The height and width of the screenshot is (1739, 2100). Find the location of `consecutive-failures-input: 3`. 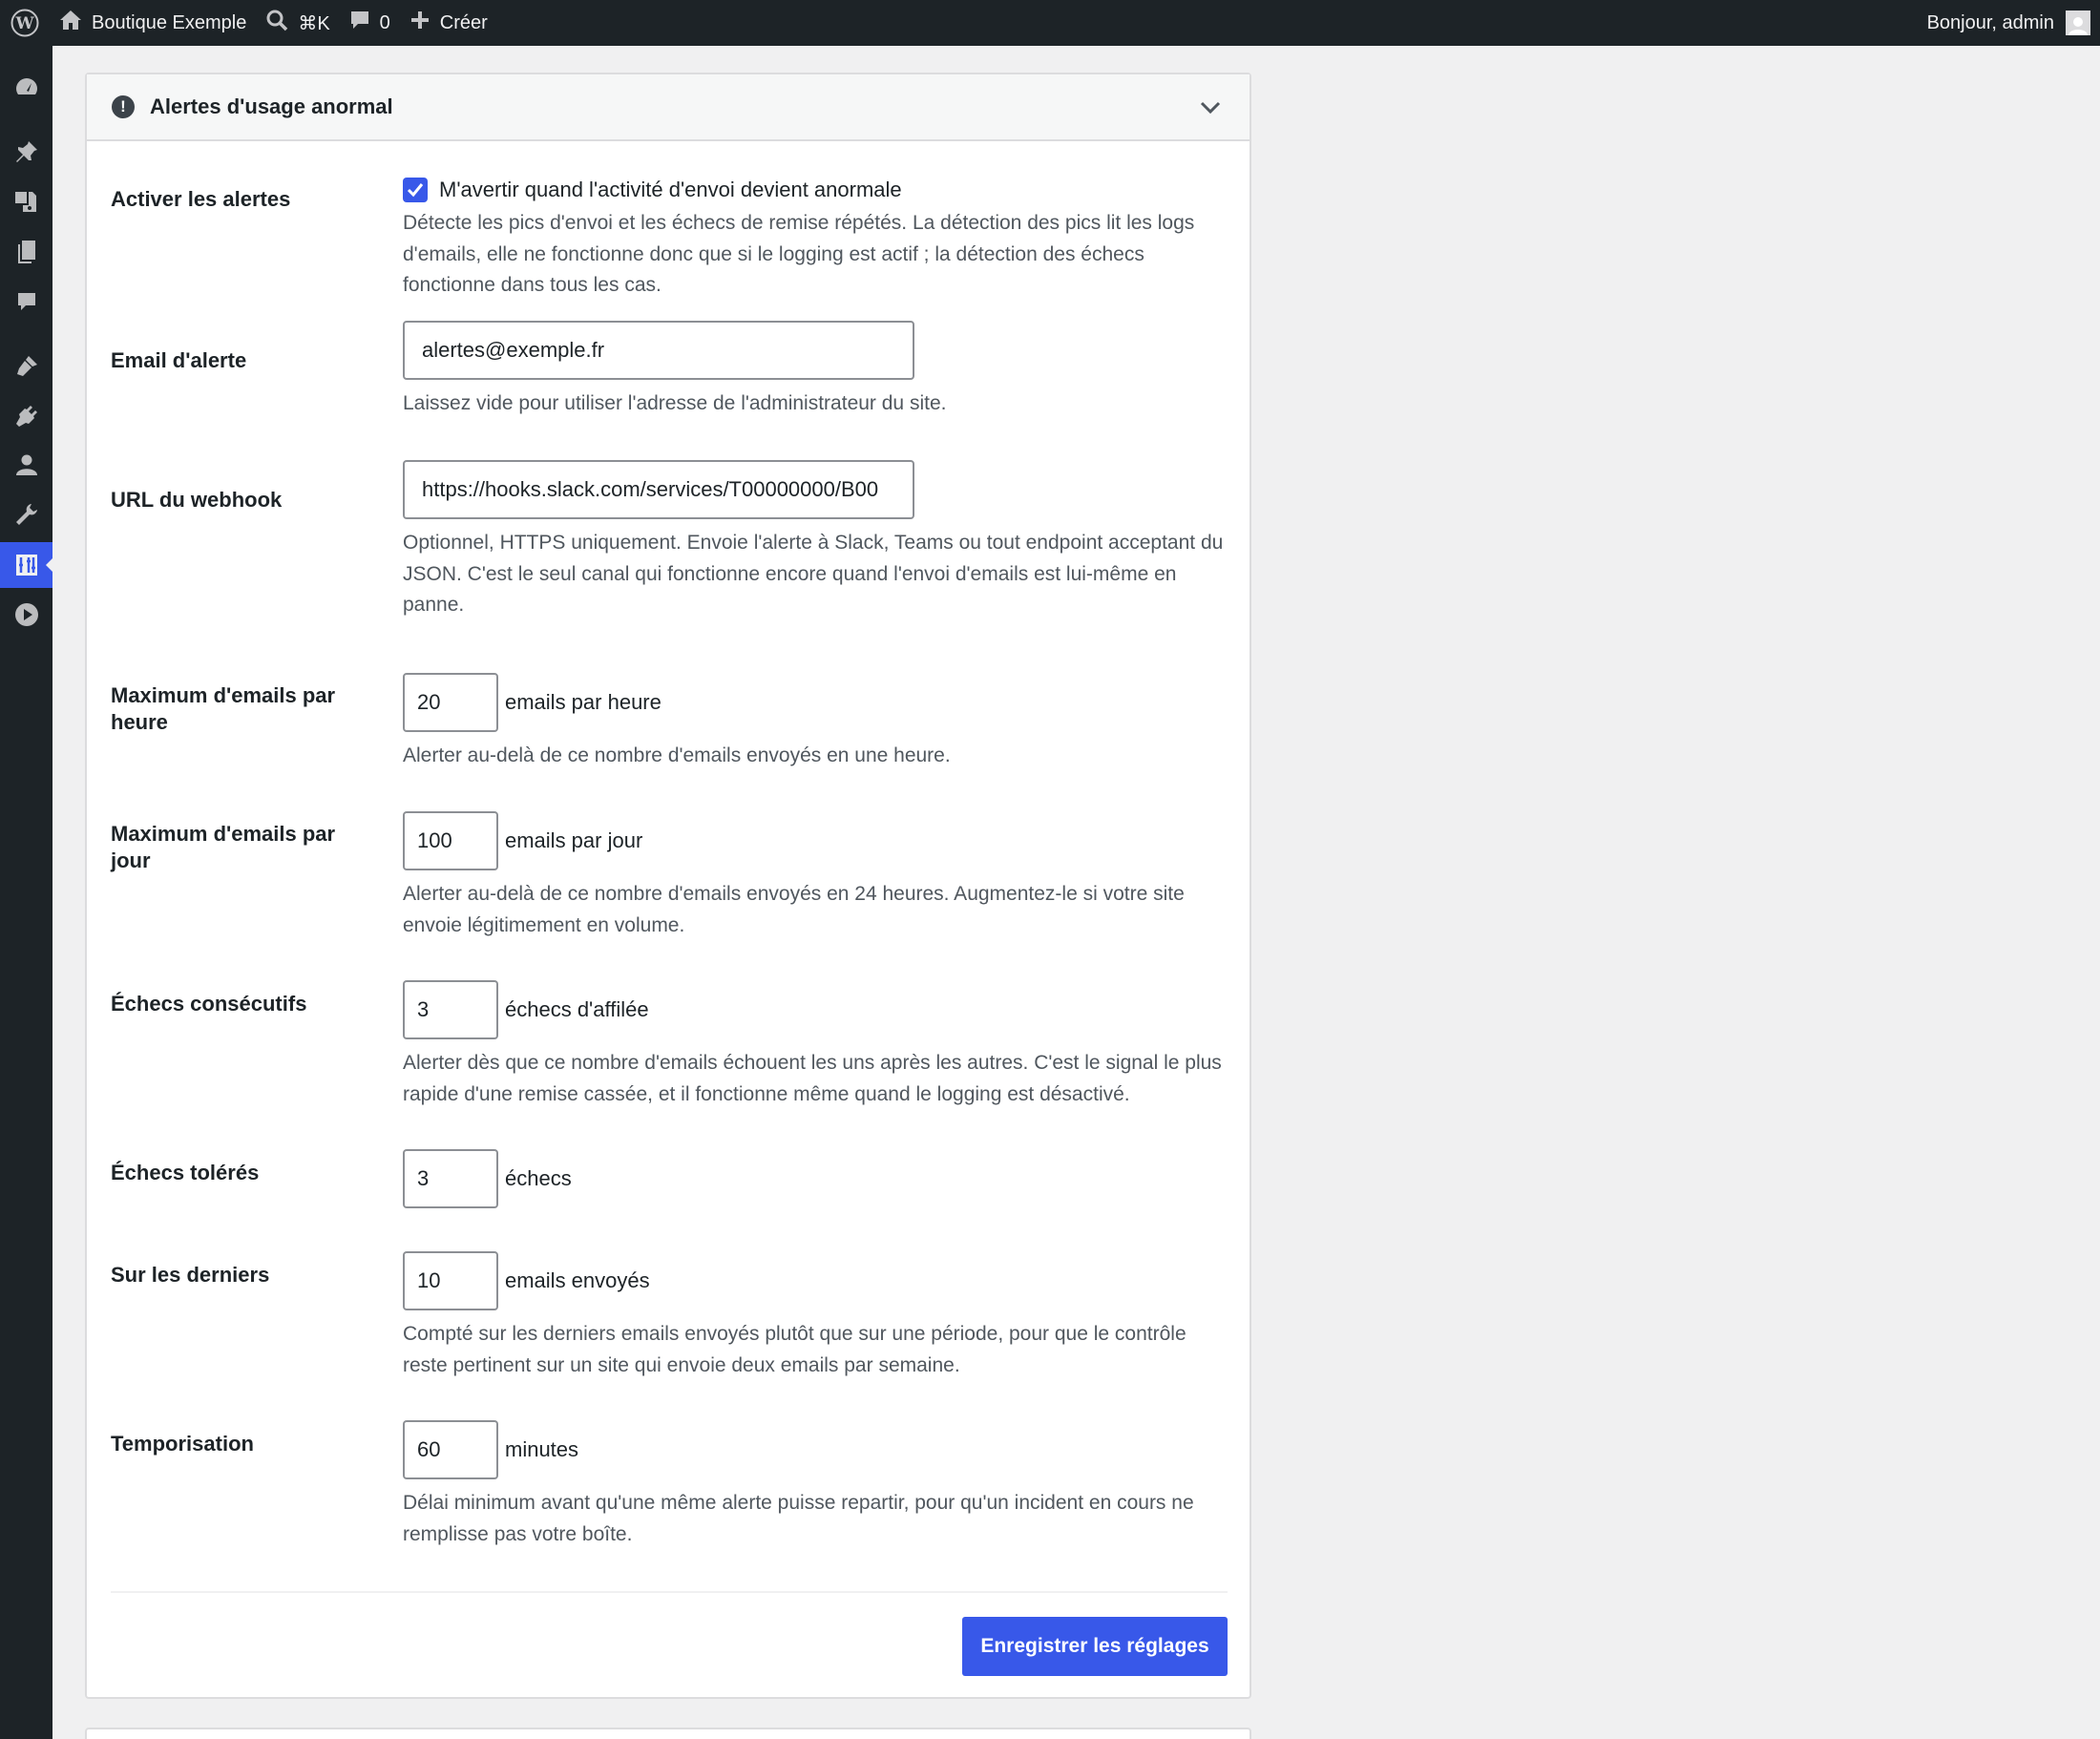

consecutive-failures-input: 3 is located at coordinates (451, 1009).